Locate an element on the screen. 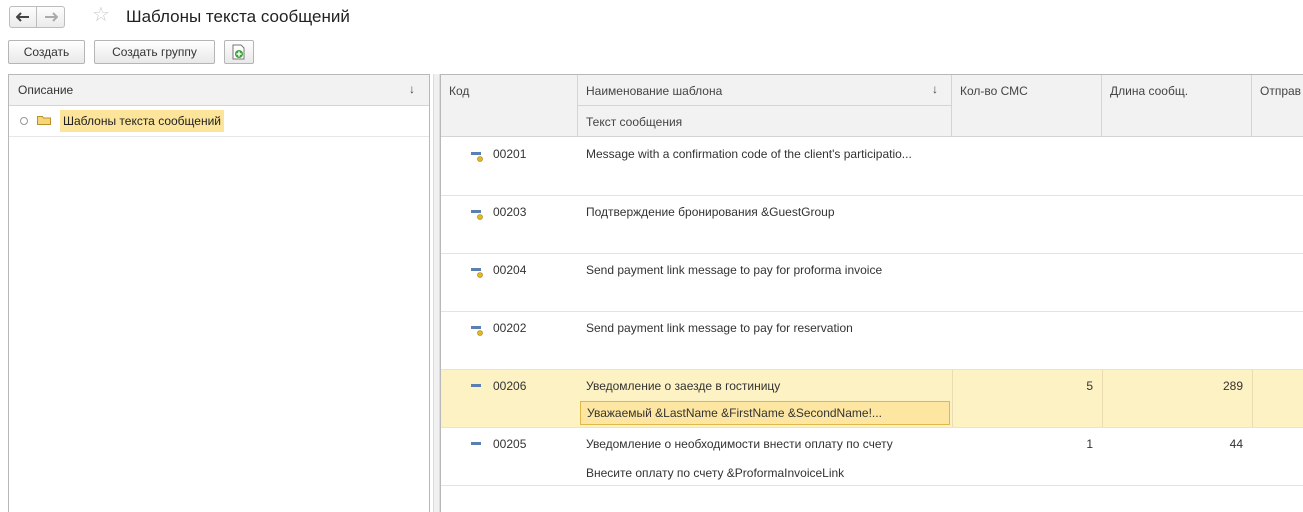 This screenshot has height=512, width=1303. description-column-header: Описание ↓ is located at coordinates (219, 90).